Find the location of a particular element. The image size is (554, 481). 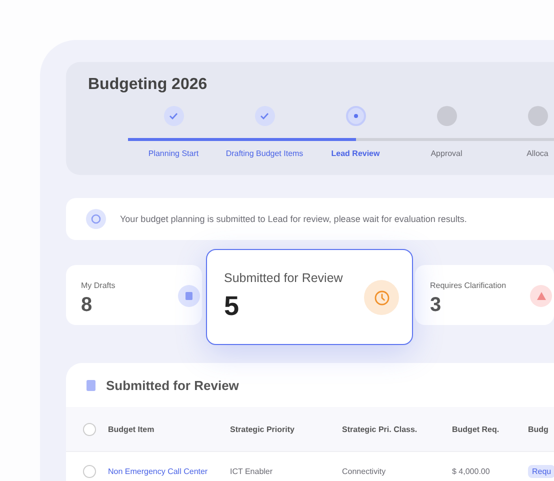

column-header: Strategic Priority is located at coordinates (286, 429).